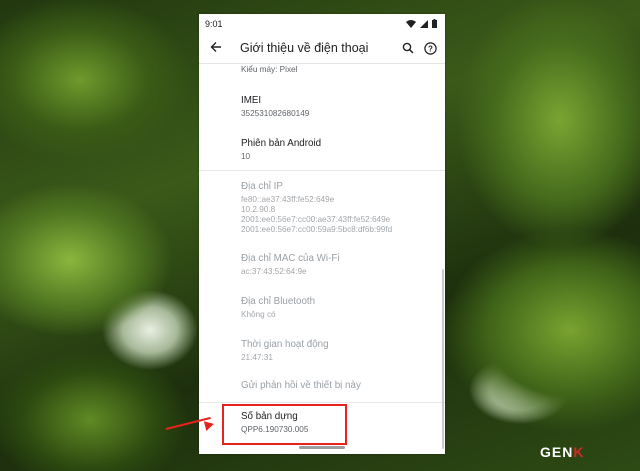  I want to click on uptime-label: Thời gian hoạt động, so click(285, 344).